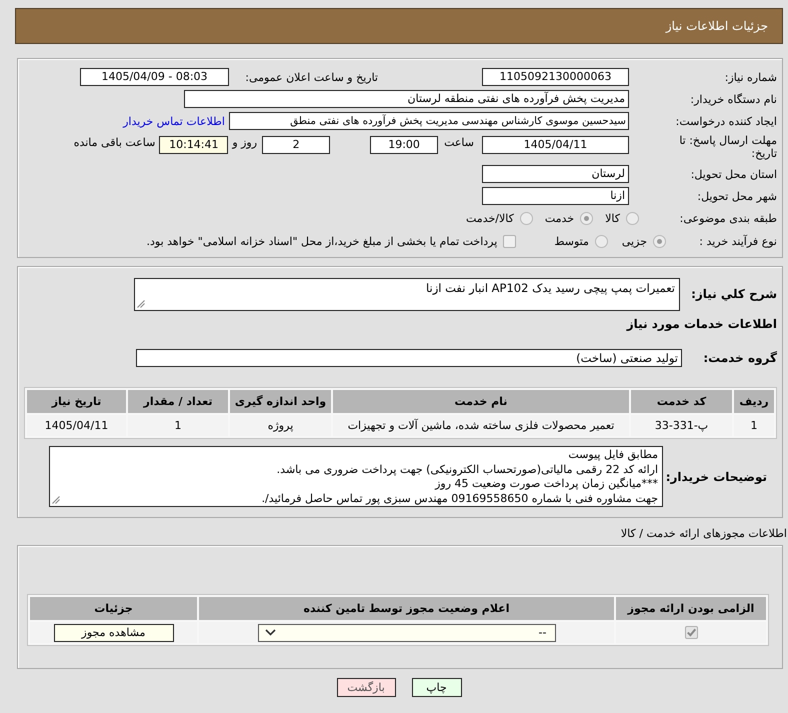 The image size is (788, 713). What do you see at coordinates (459, 142) in the screenshot?
I see `field-label: ساعت` at bounding box center [459, 142].